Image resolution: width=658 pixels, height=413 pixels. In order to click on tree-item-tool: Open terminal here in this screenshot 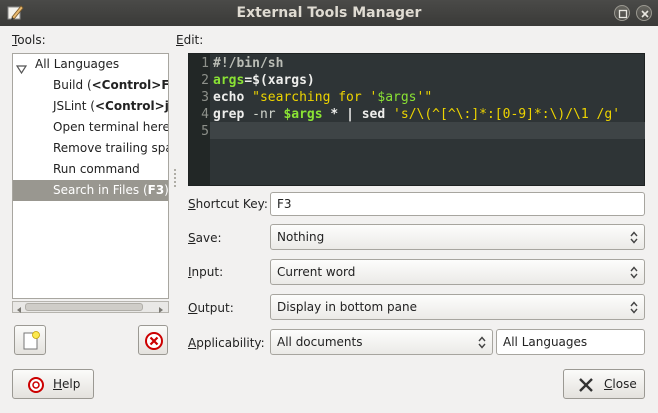, I will do `click(90, 127)`.